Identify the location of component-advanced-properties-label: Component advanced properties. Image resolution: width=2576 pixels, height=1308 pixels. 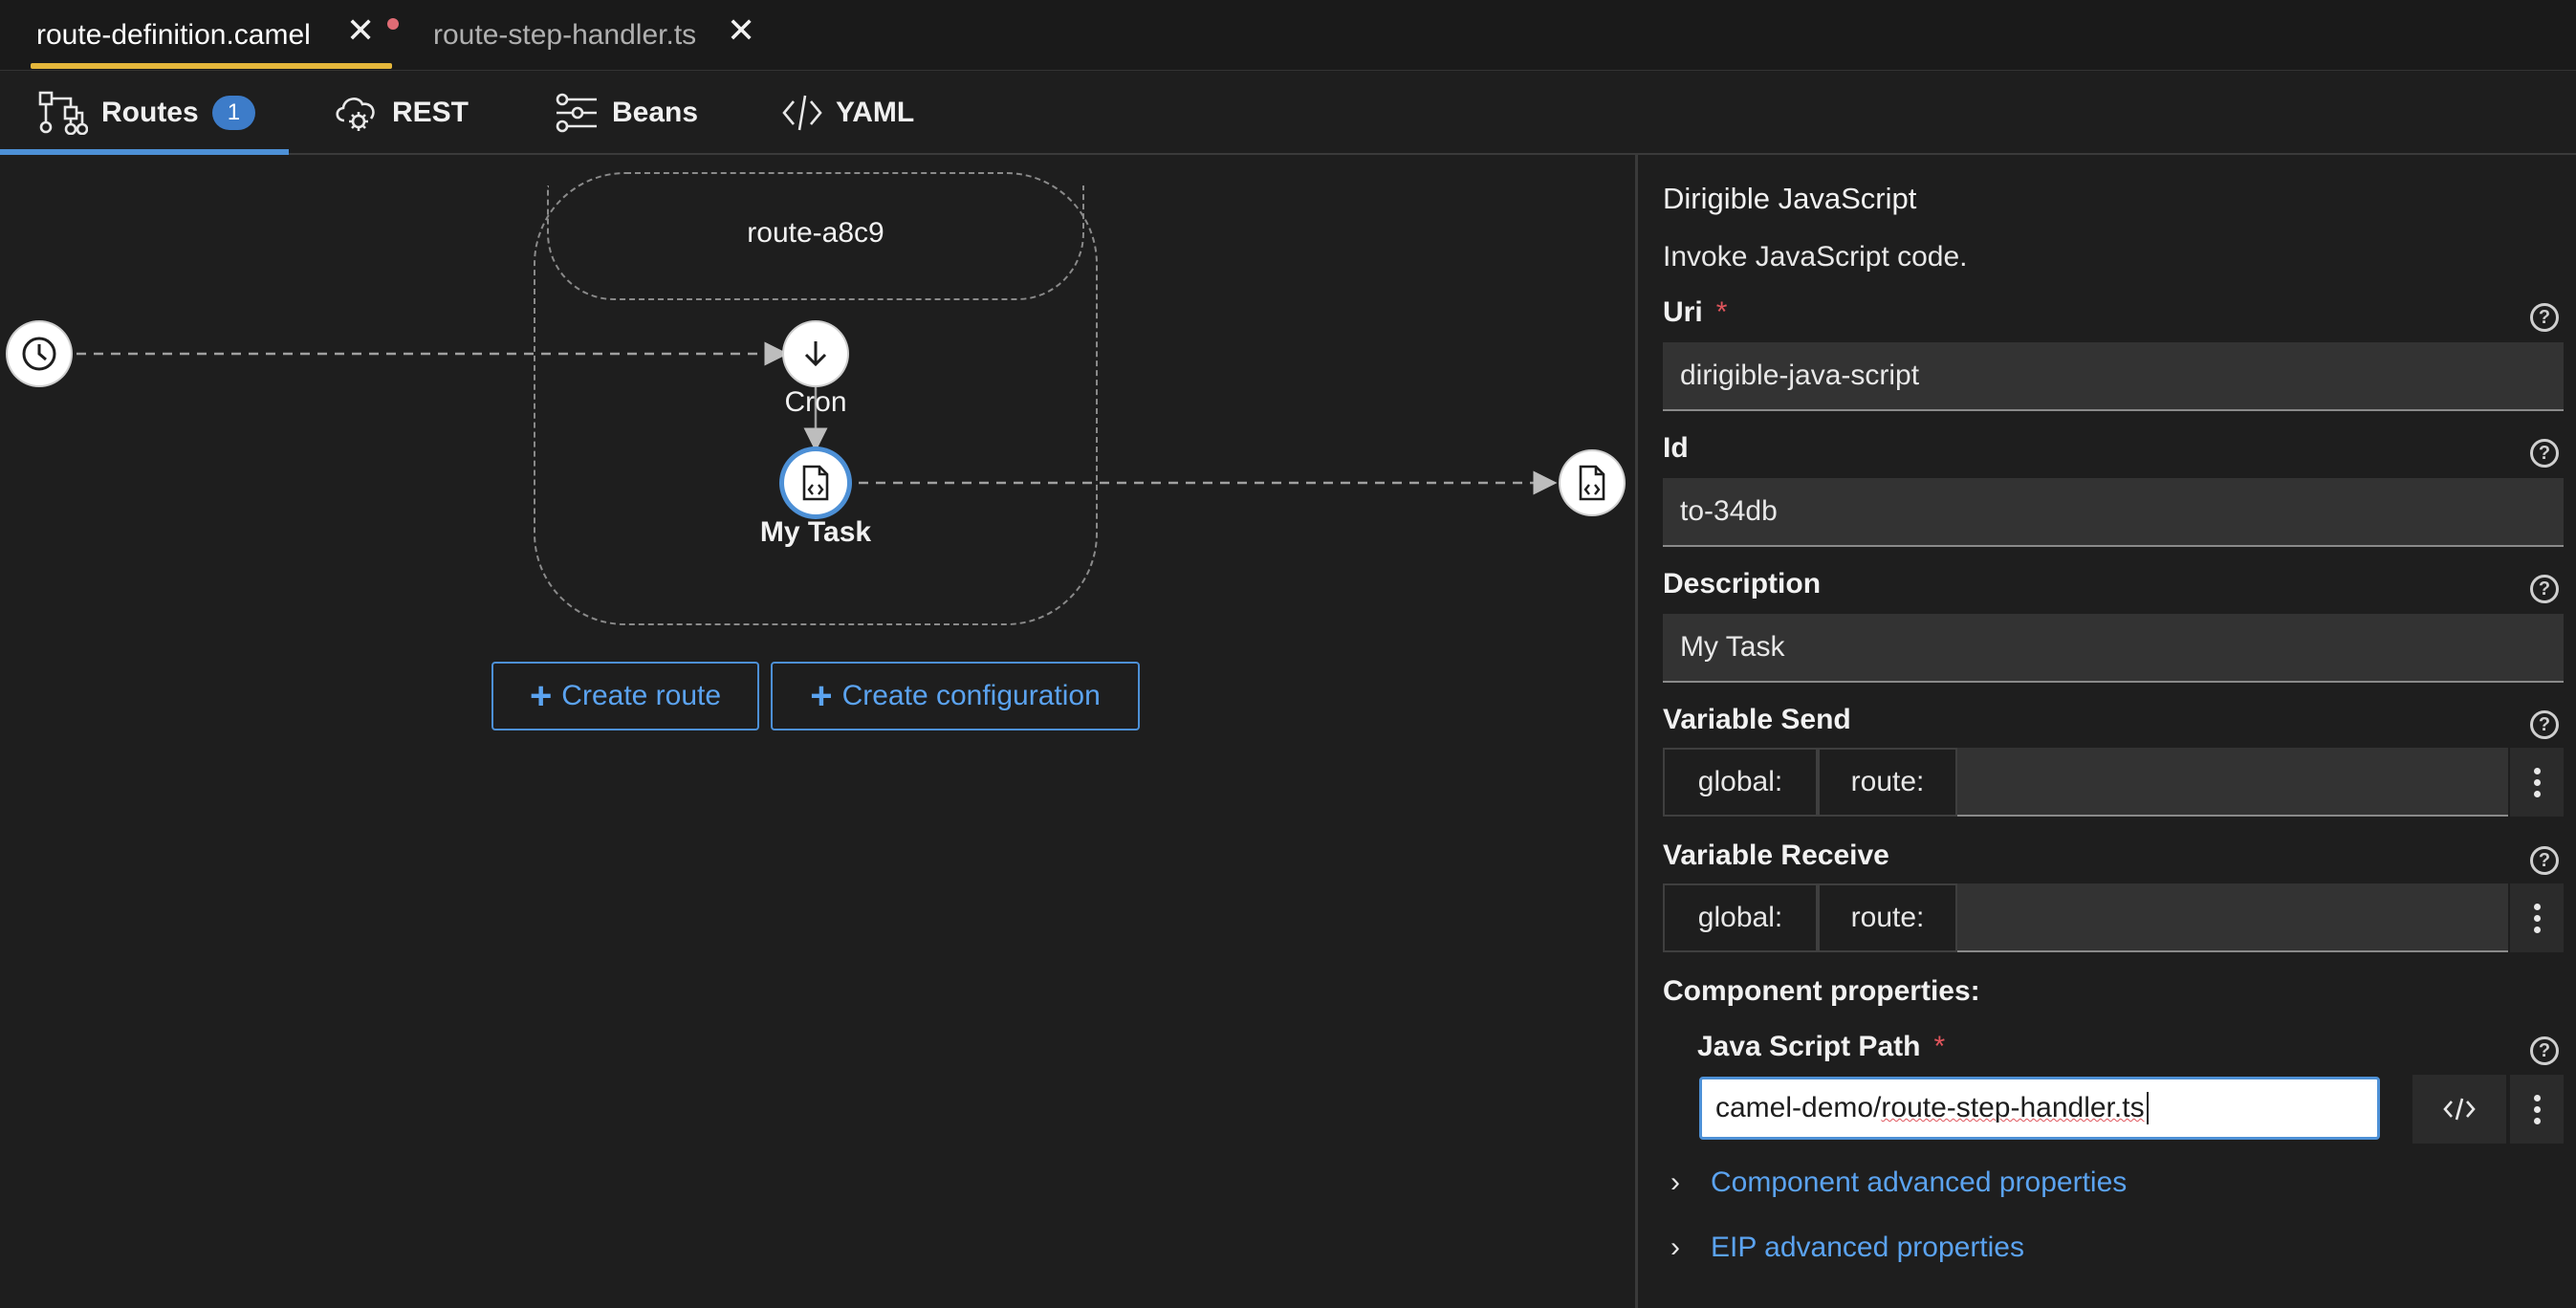
(1919, 1182).